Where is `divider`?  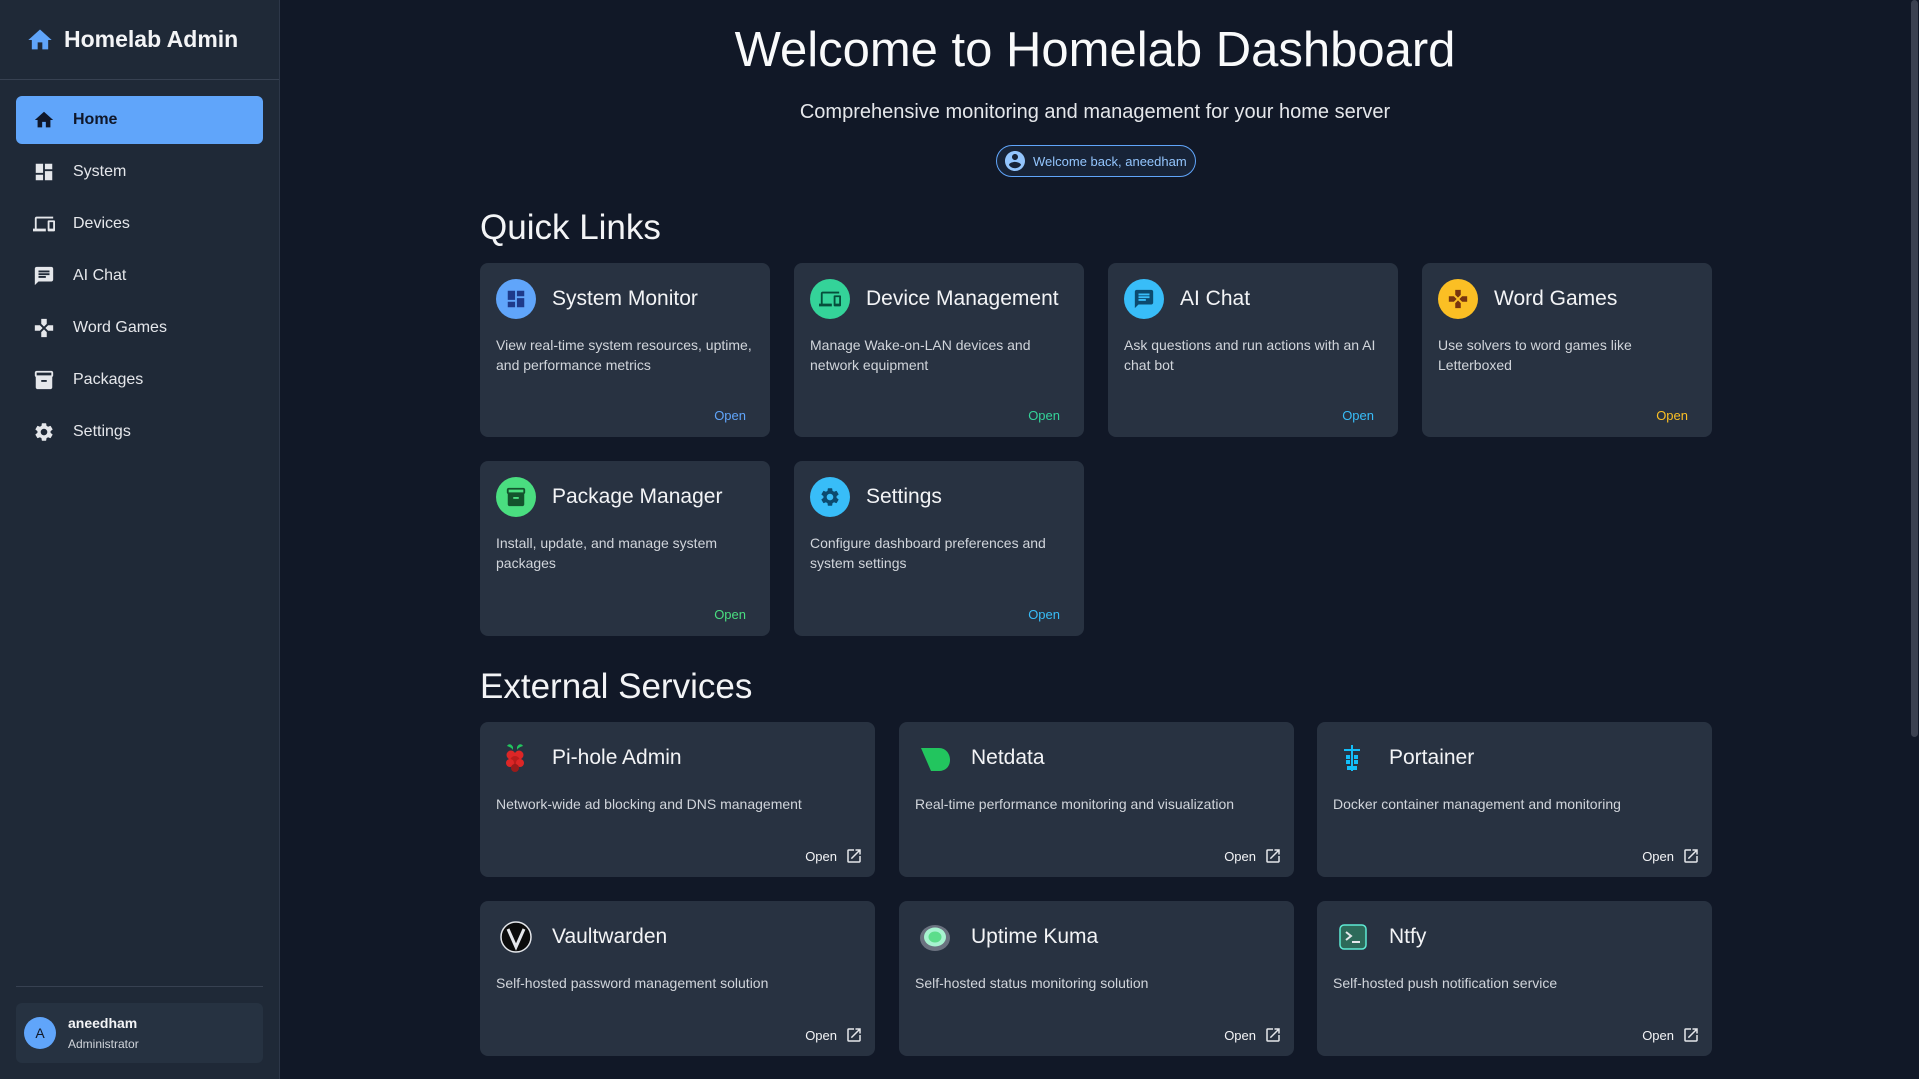 divider is located at coordinates (139, 986).